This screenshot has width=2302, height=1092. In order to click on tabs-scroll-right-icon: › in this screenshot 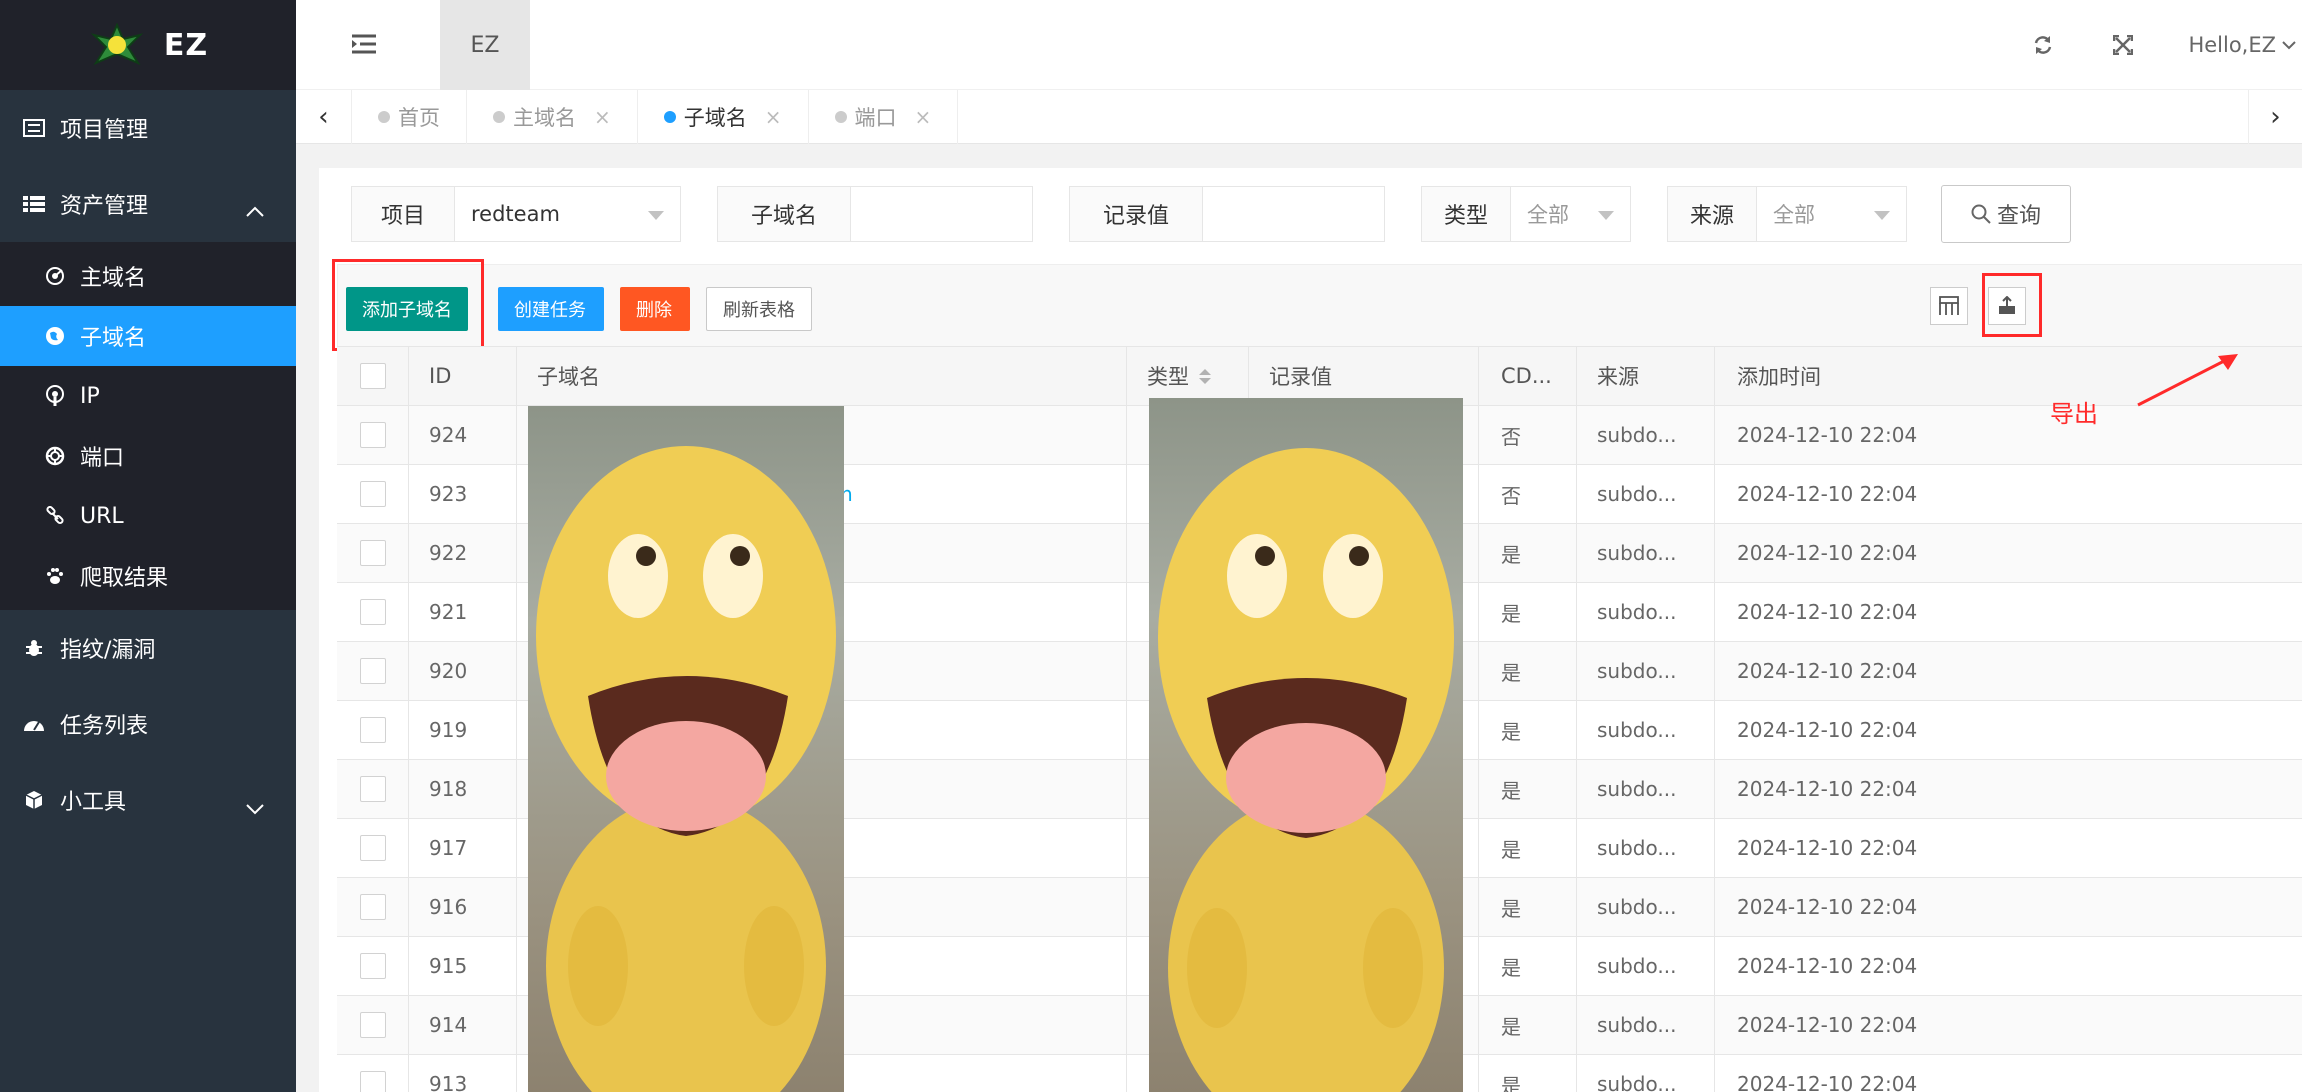, I will do `click(2275, 117)`.